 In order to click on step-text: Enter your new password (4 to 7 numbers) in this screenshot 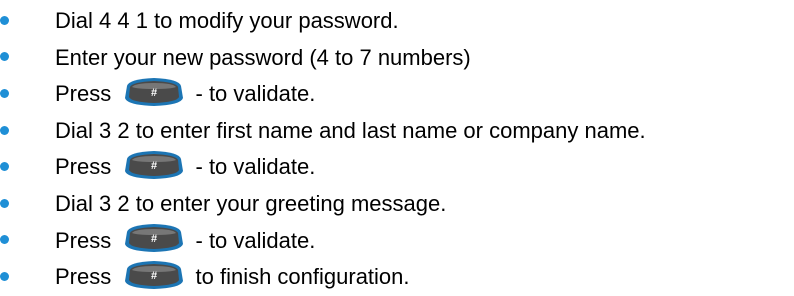, I will do `click(263, 57)`.